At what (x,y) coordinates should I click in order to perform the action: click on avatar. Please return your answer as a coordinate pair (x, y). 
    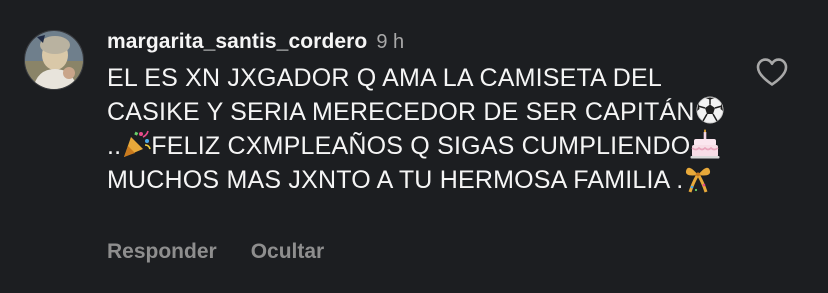
    Looking at the image, I should click on (54, 60).